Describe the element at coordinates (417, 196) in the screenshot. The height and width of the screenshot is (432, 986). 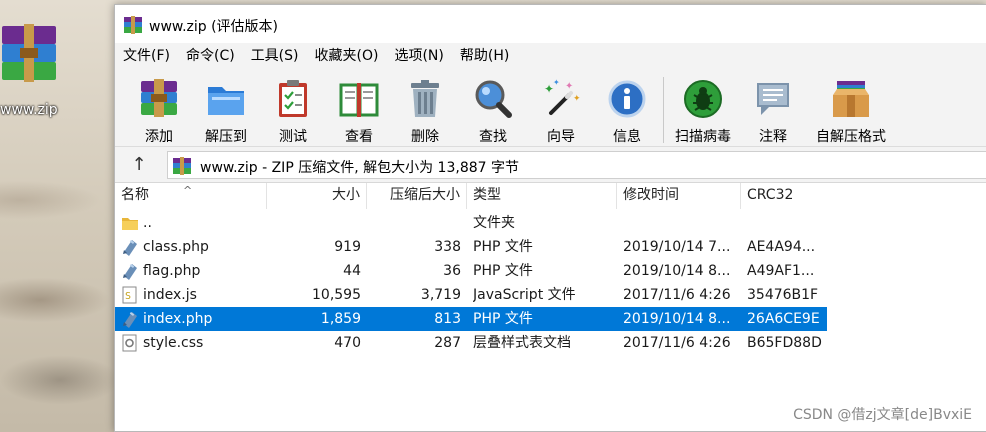
I see `column-packed-size: 压缩后大小` at that location.